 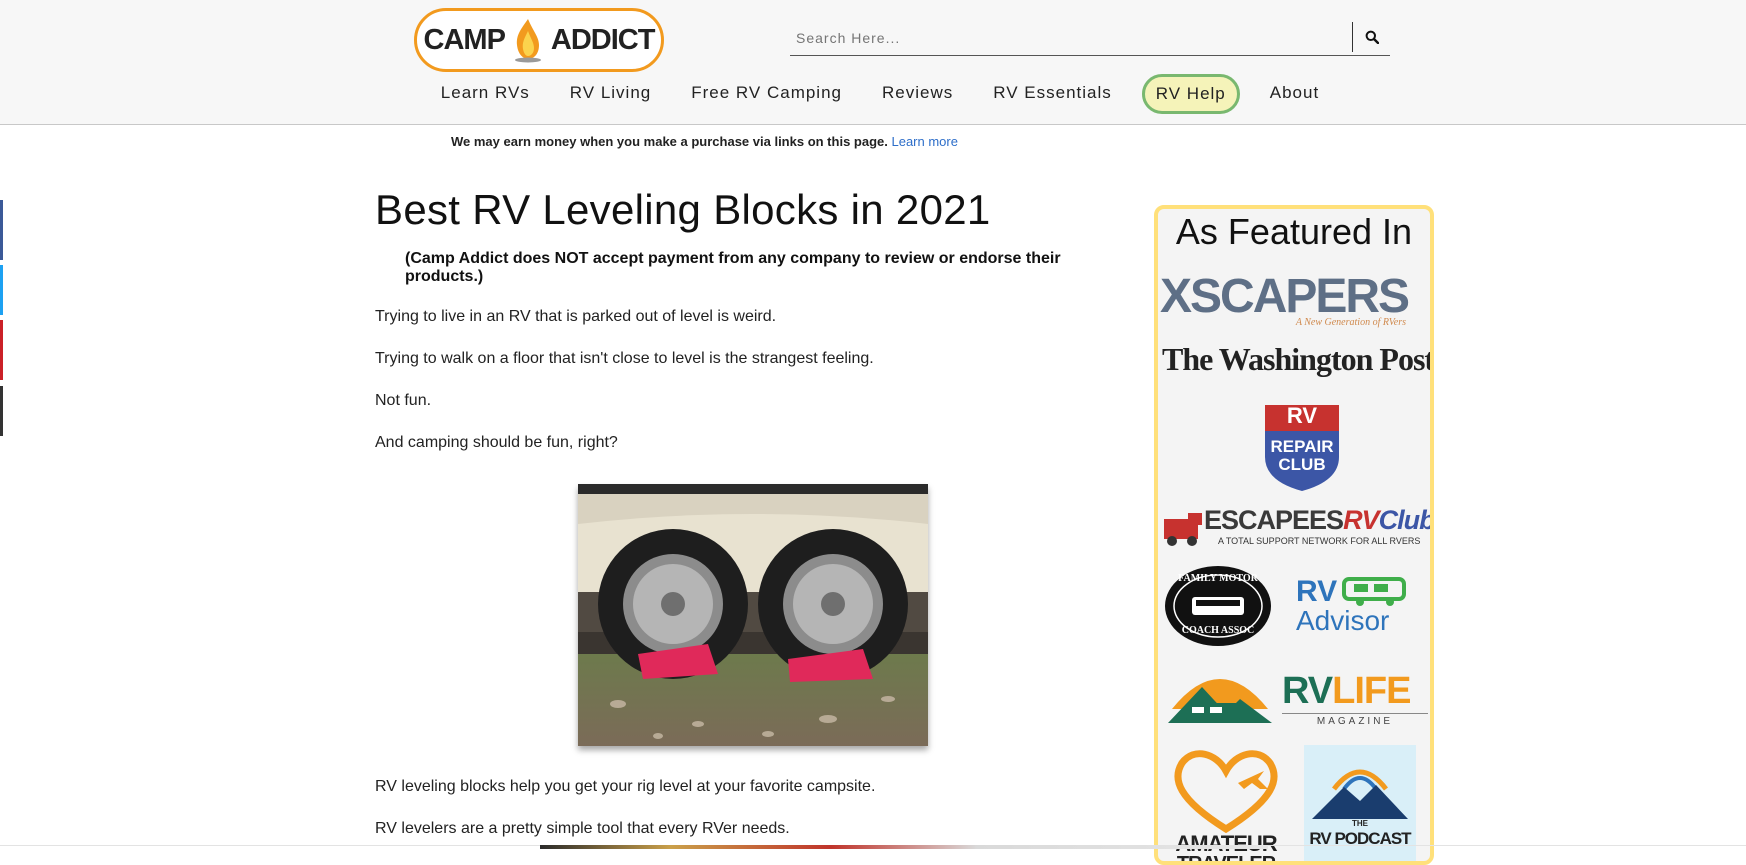 I want to click on nav-rv-living: RV Living, so click(x=610, y=93).